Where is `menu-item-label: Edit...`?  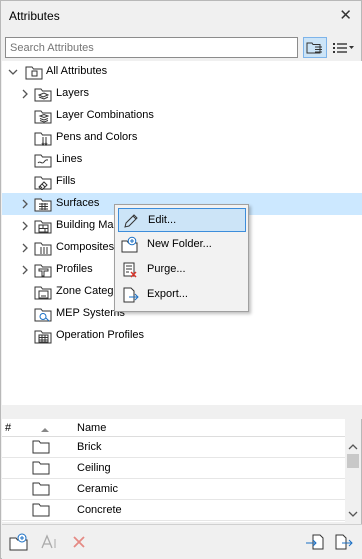 menu-item-label: Edit... is located at coordinates (162, 220).